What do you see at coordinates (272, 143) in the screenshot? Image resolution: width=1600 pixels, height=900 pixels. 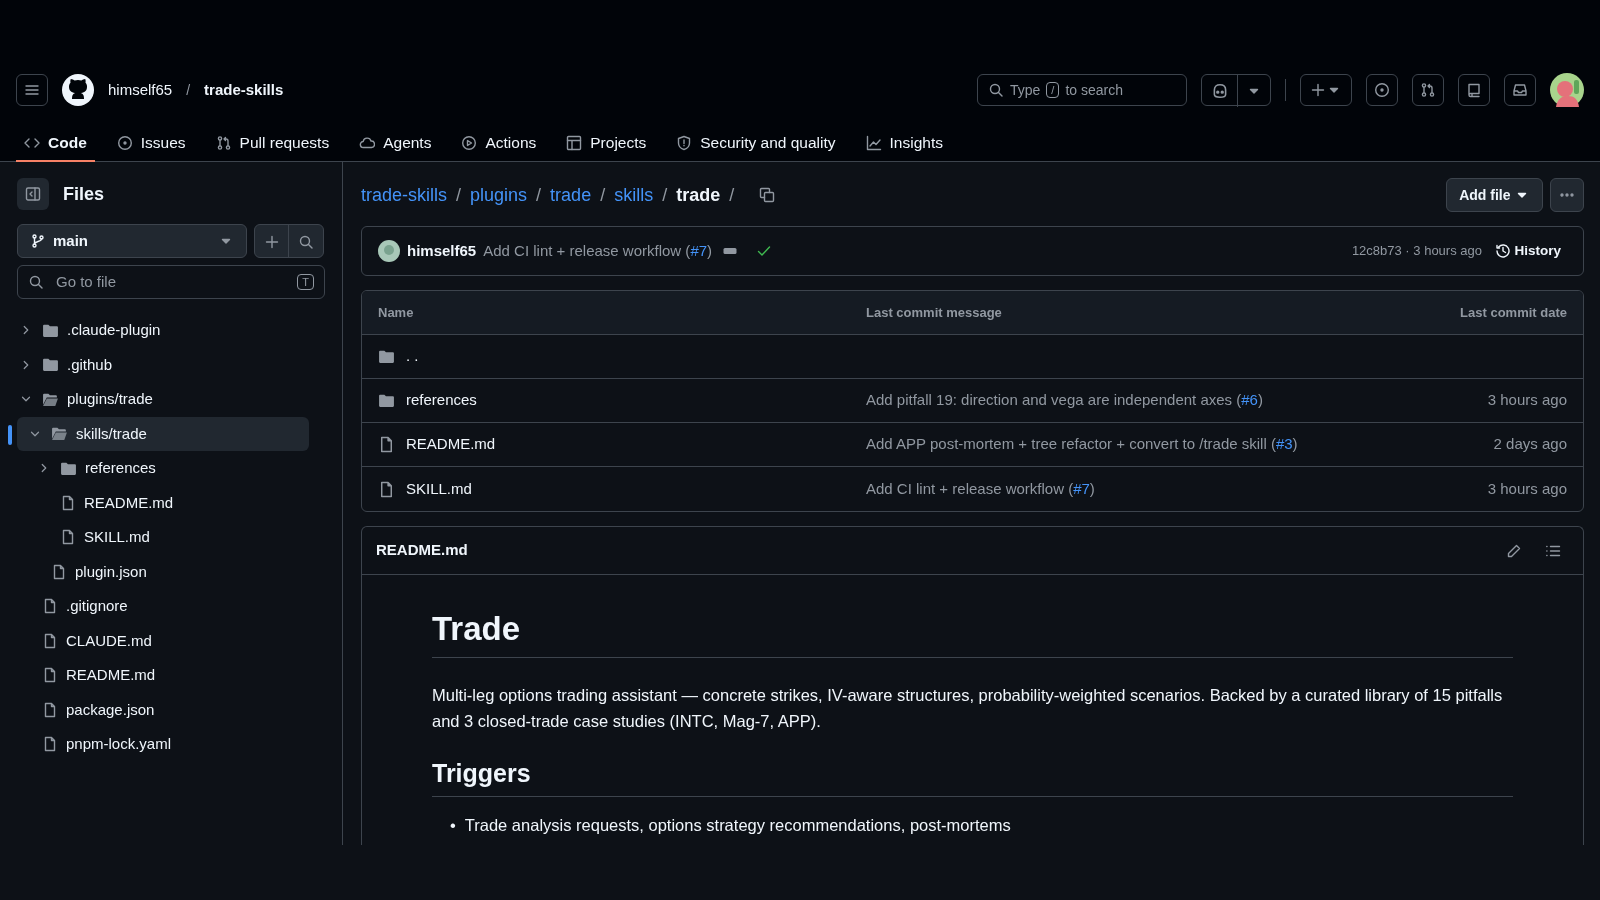 I see `nav-tab: Pull requests` at bounding box center [272, 143].